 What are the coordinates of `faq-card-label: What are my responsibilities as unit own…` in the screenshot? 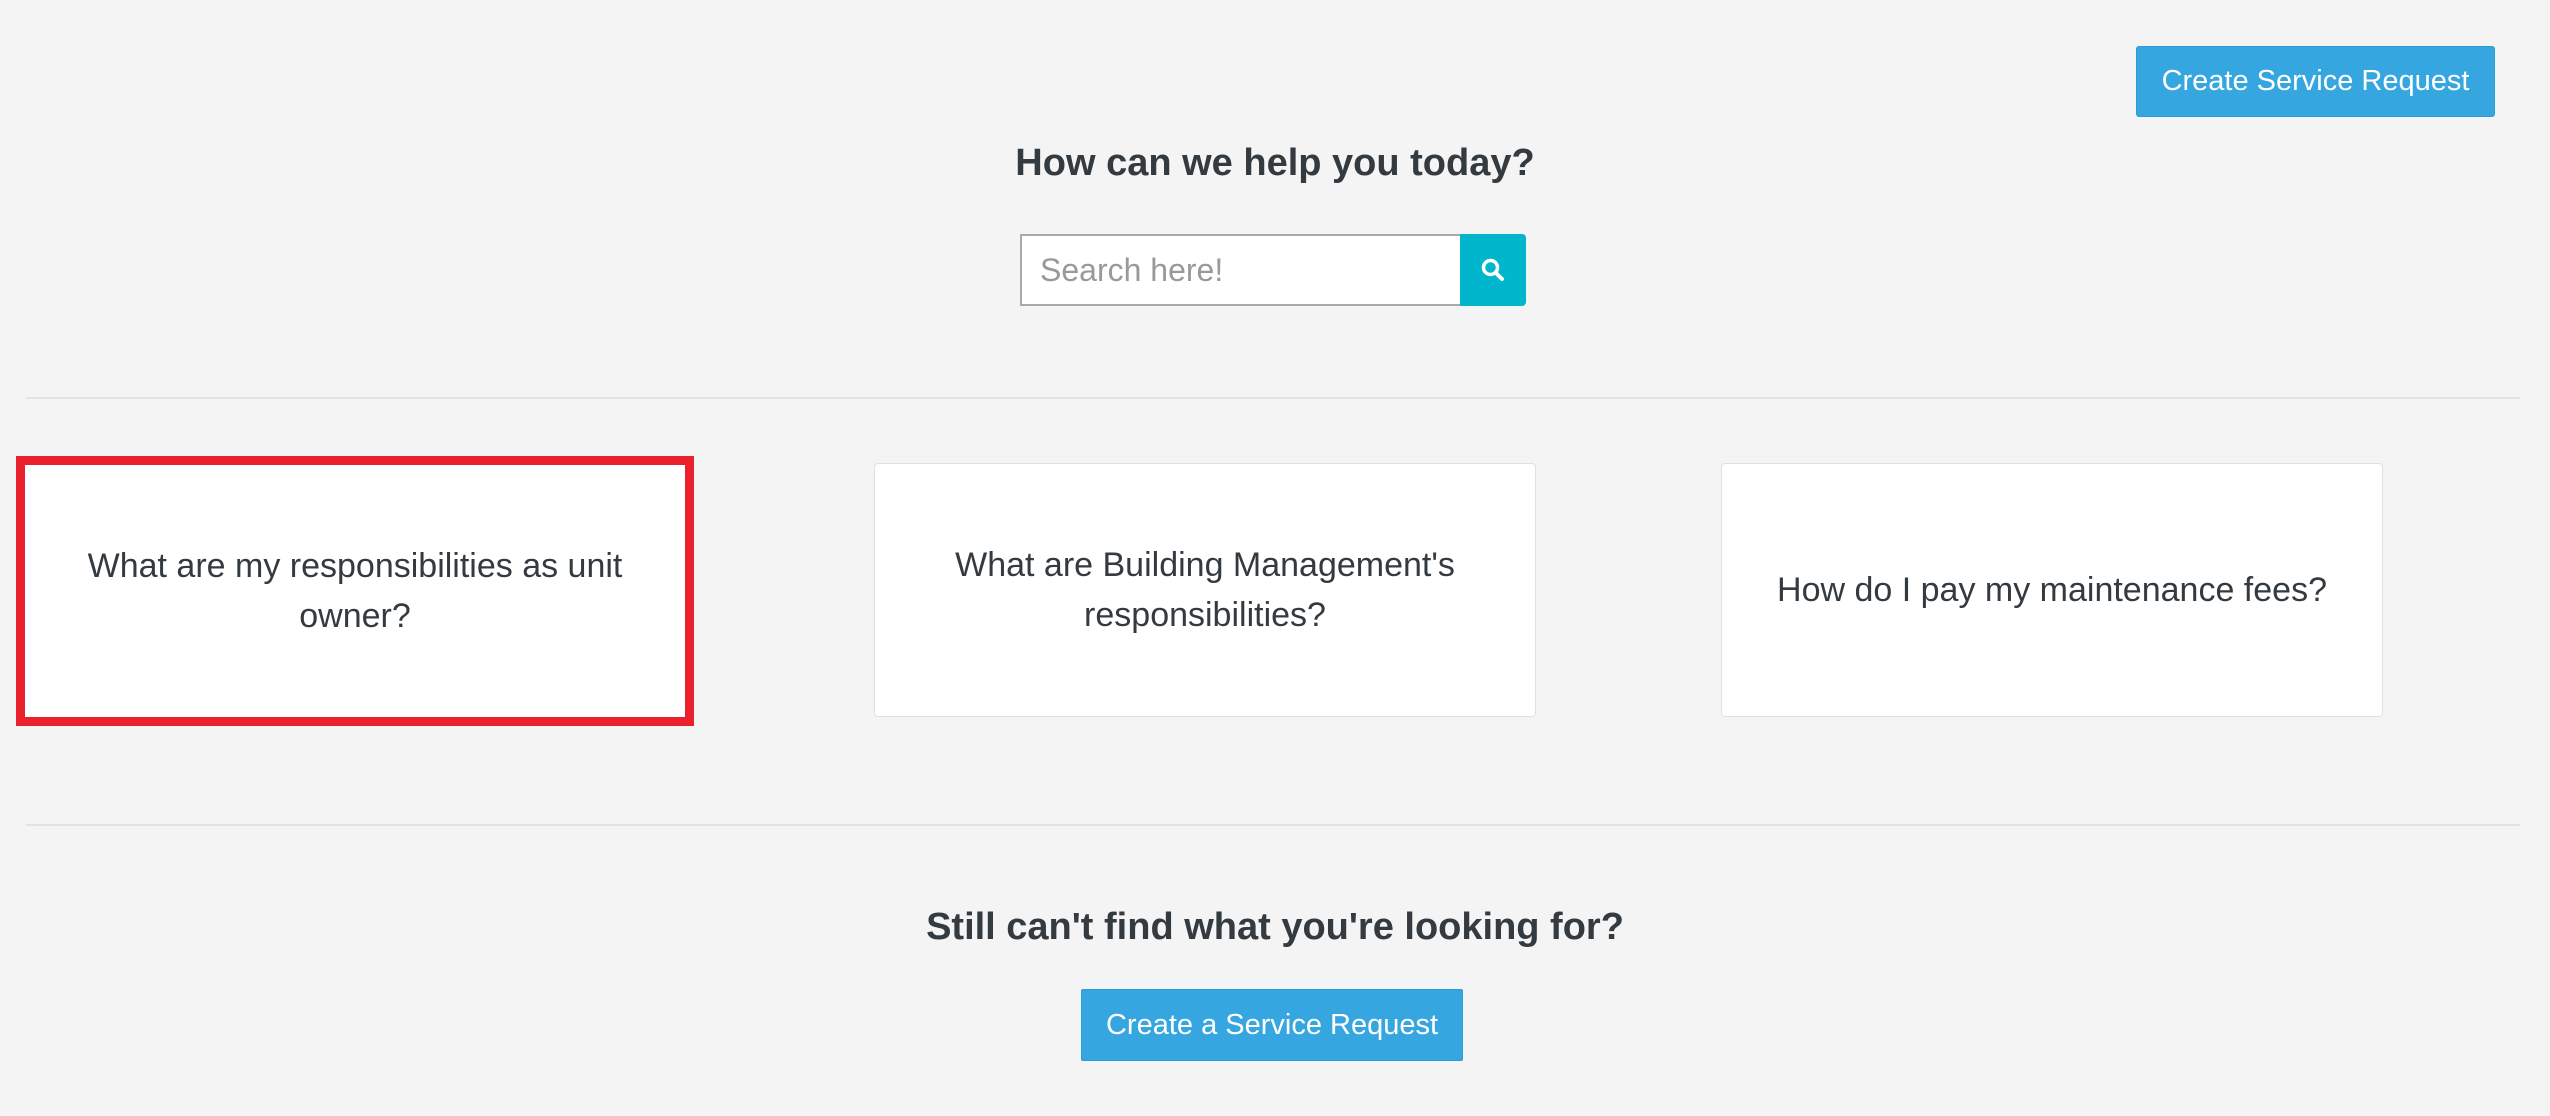 It's located at (355, 591).